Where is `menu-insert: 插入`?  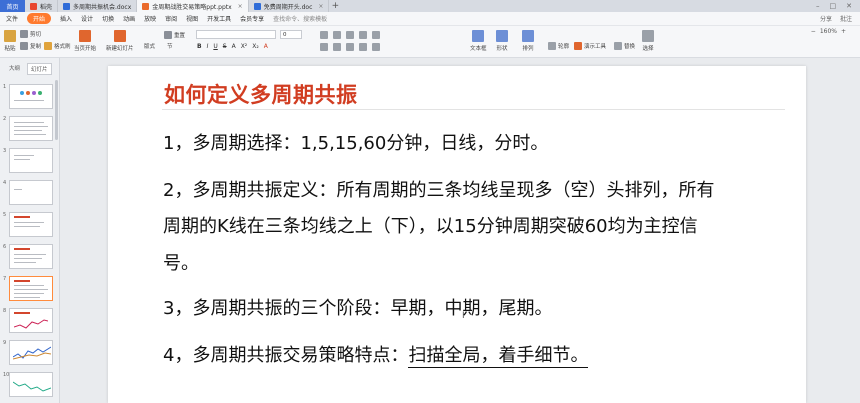
menu-insert: 插入 is located at coordinates (66, 18).